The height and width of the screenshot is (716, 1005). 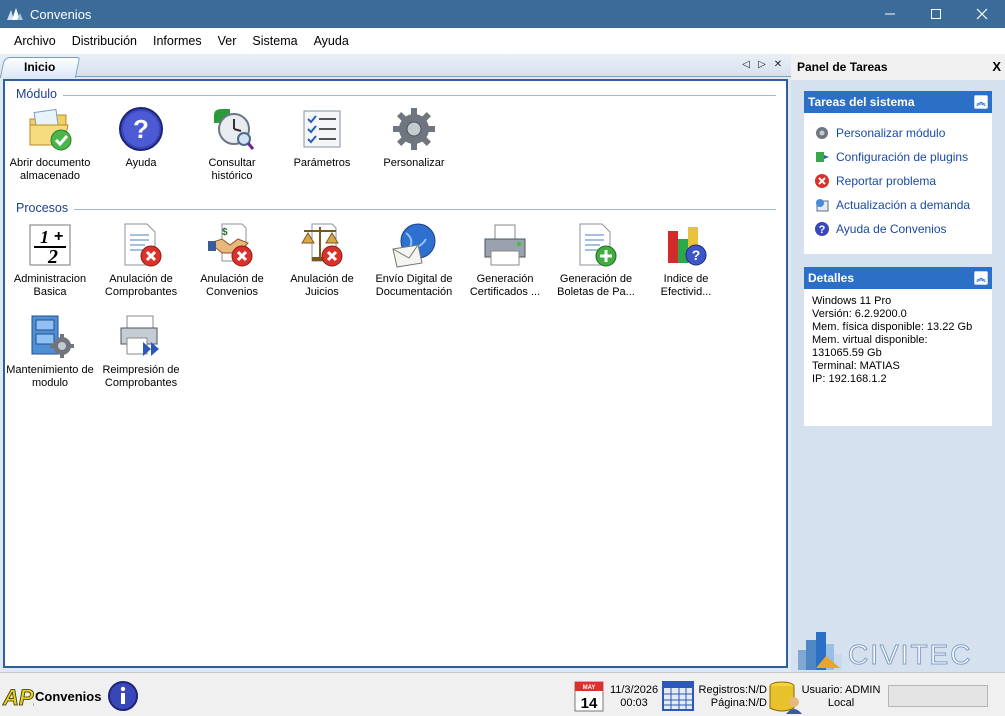 I want to click on menu-informes: Informes, so click(x=177, y=41).